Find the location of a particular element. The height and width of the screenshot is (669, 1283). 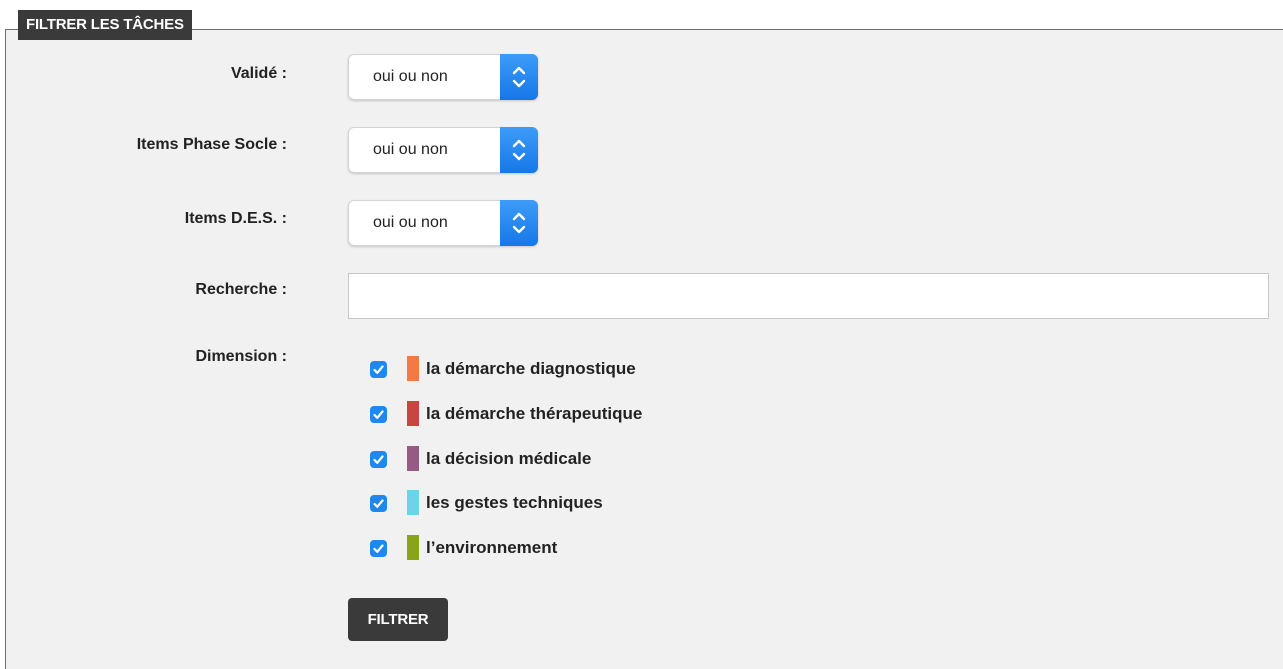

phase-socle-label: Items Phase Socle : is located at coordinates (211, 144).